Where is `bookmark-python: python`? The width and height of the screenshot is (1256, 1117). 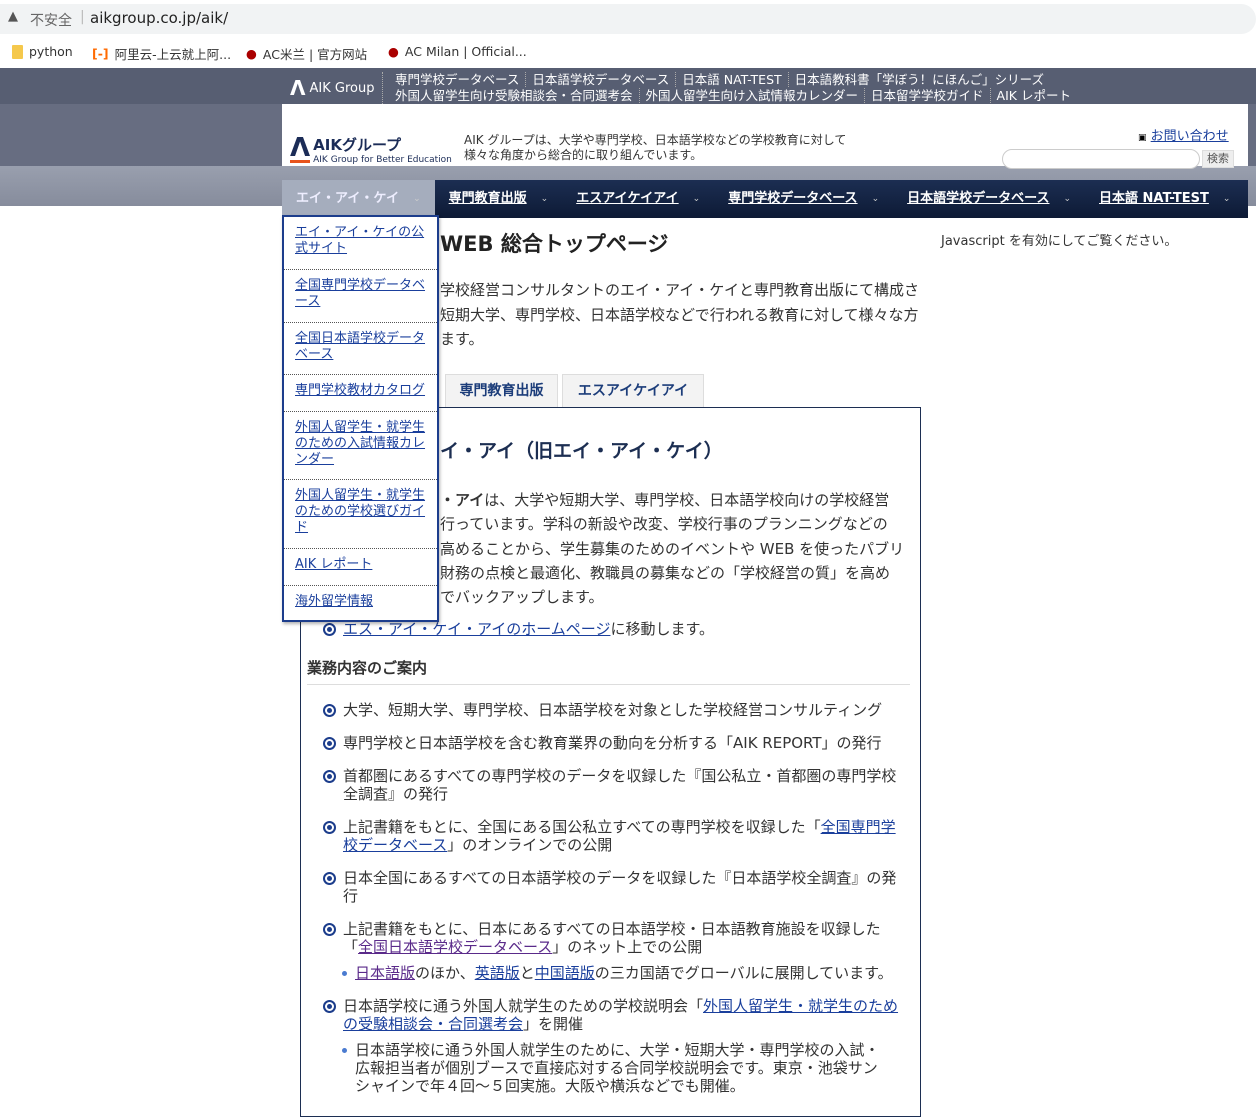
bookmark-python: python is located at coordinates (42, 51).